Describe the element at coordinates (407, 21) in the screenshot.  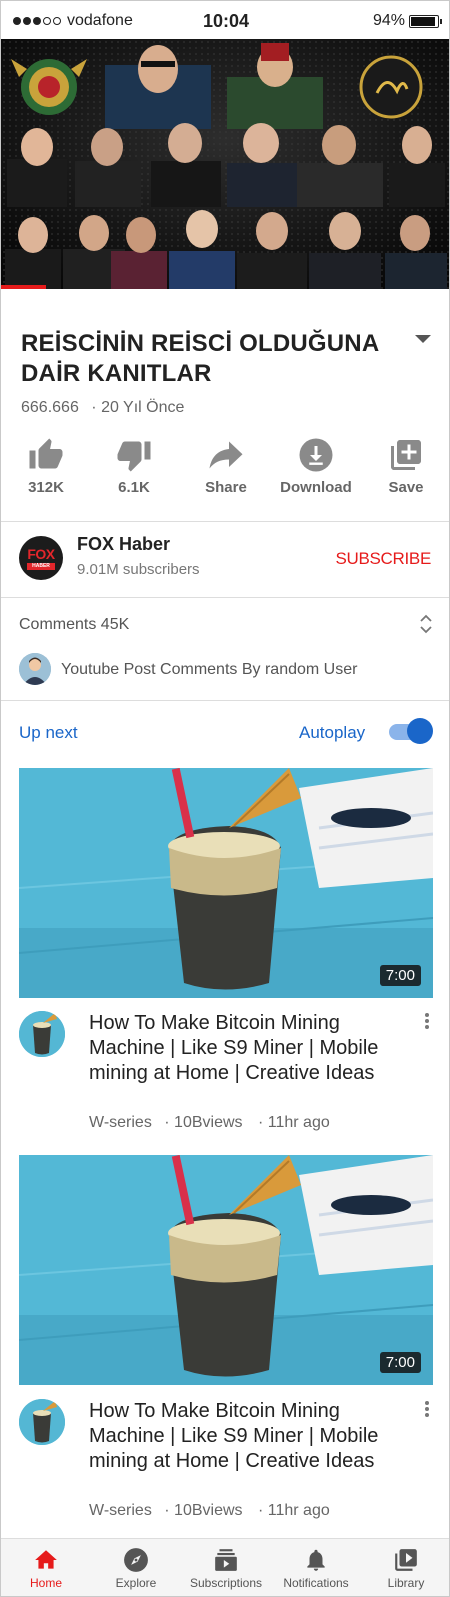
I see `battery: 94%` at that location.